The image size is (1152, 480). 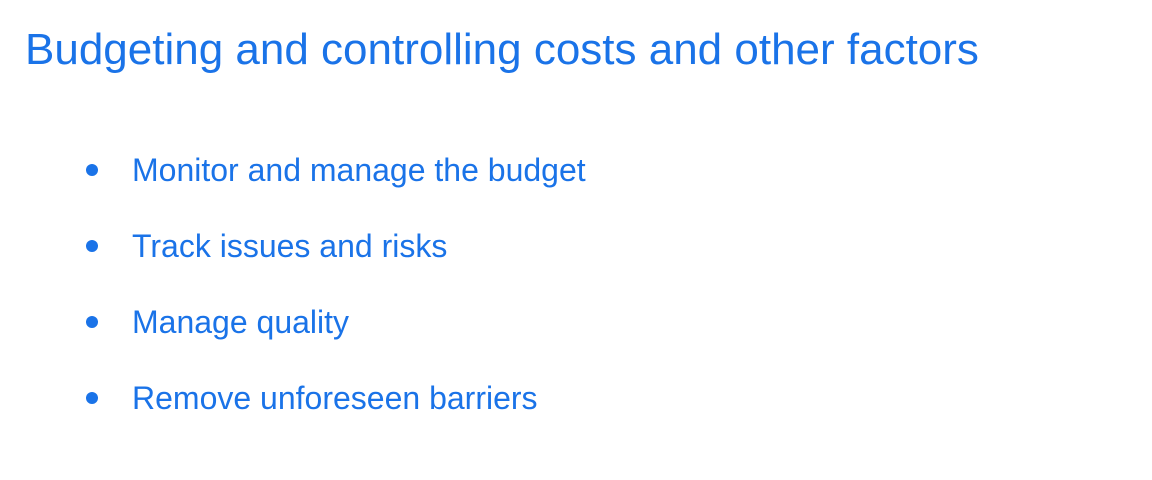 I want to click on bullet-text: Track issues and risks, so click(x=290, y=246).